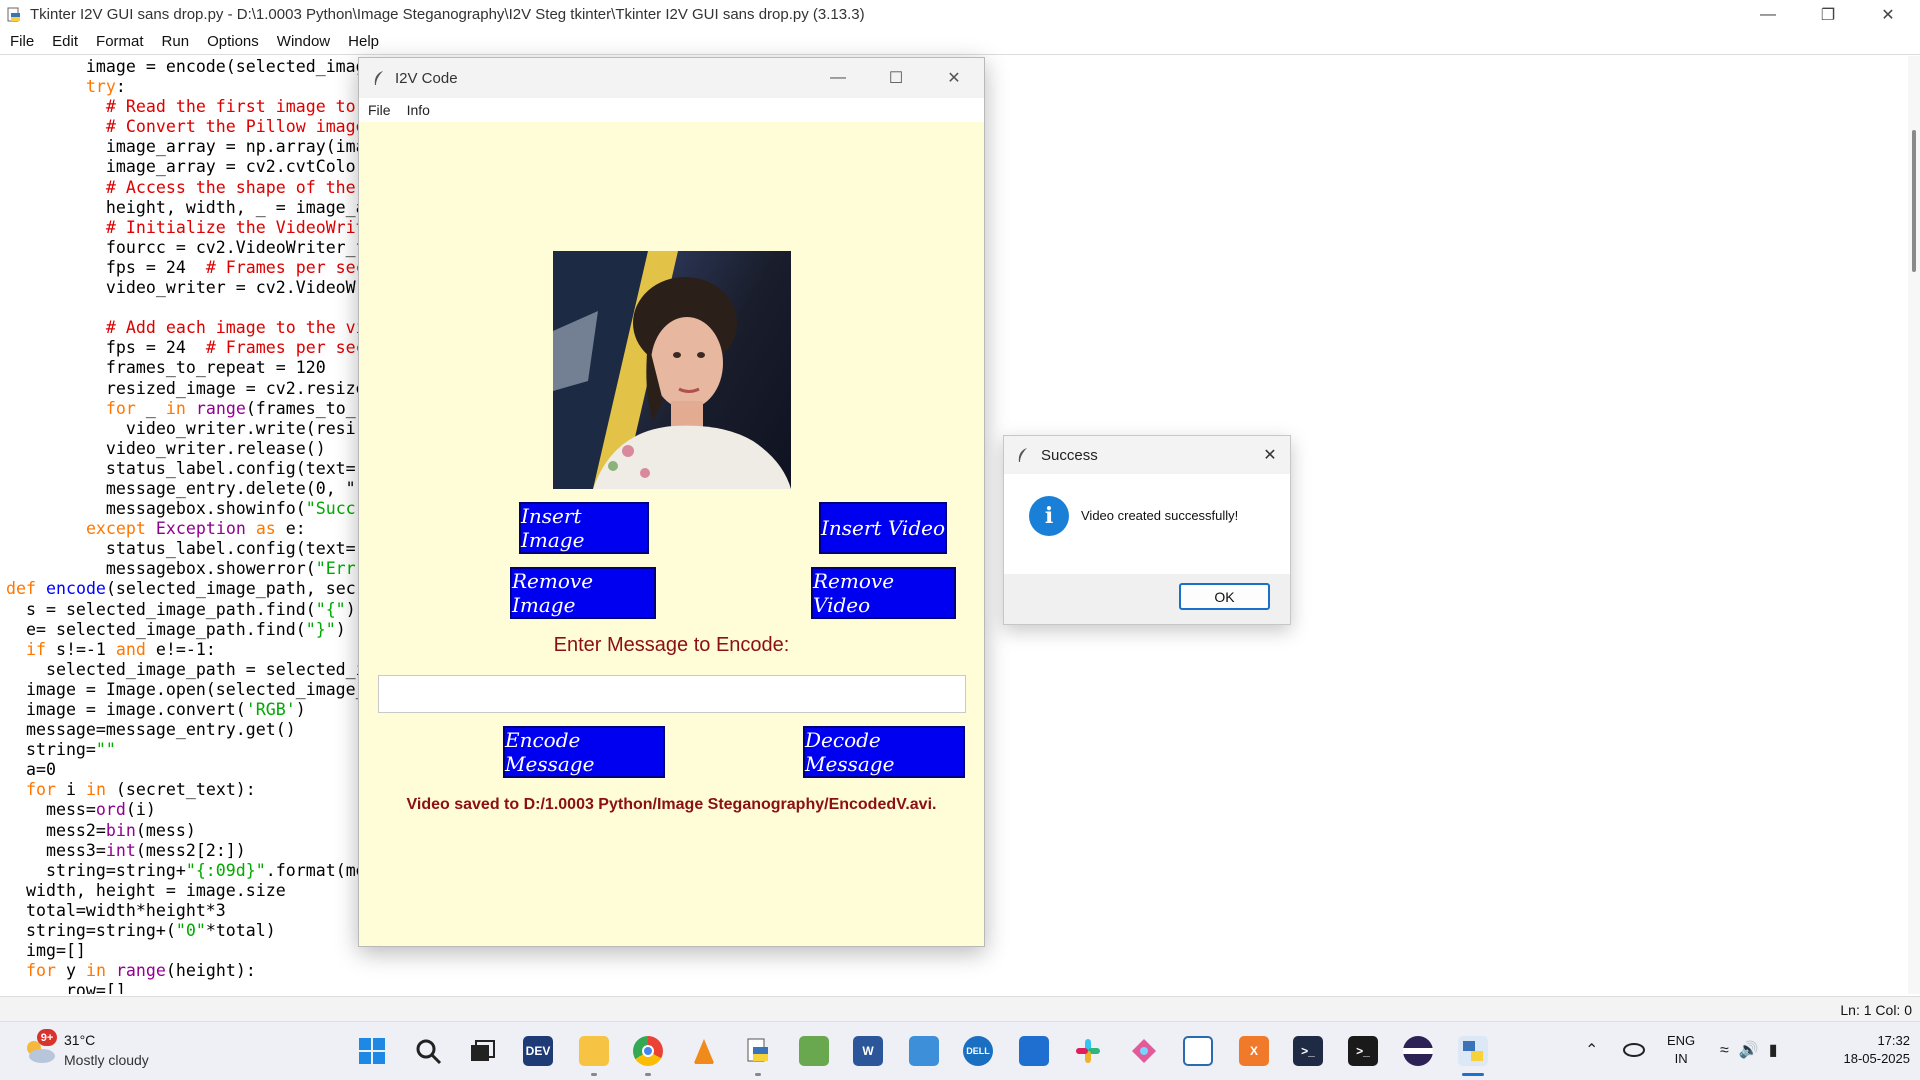 This screenshot has height=1080, width=1920. I want to click on region-code: IN, so click(1681, 1058).